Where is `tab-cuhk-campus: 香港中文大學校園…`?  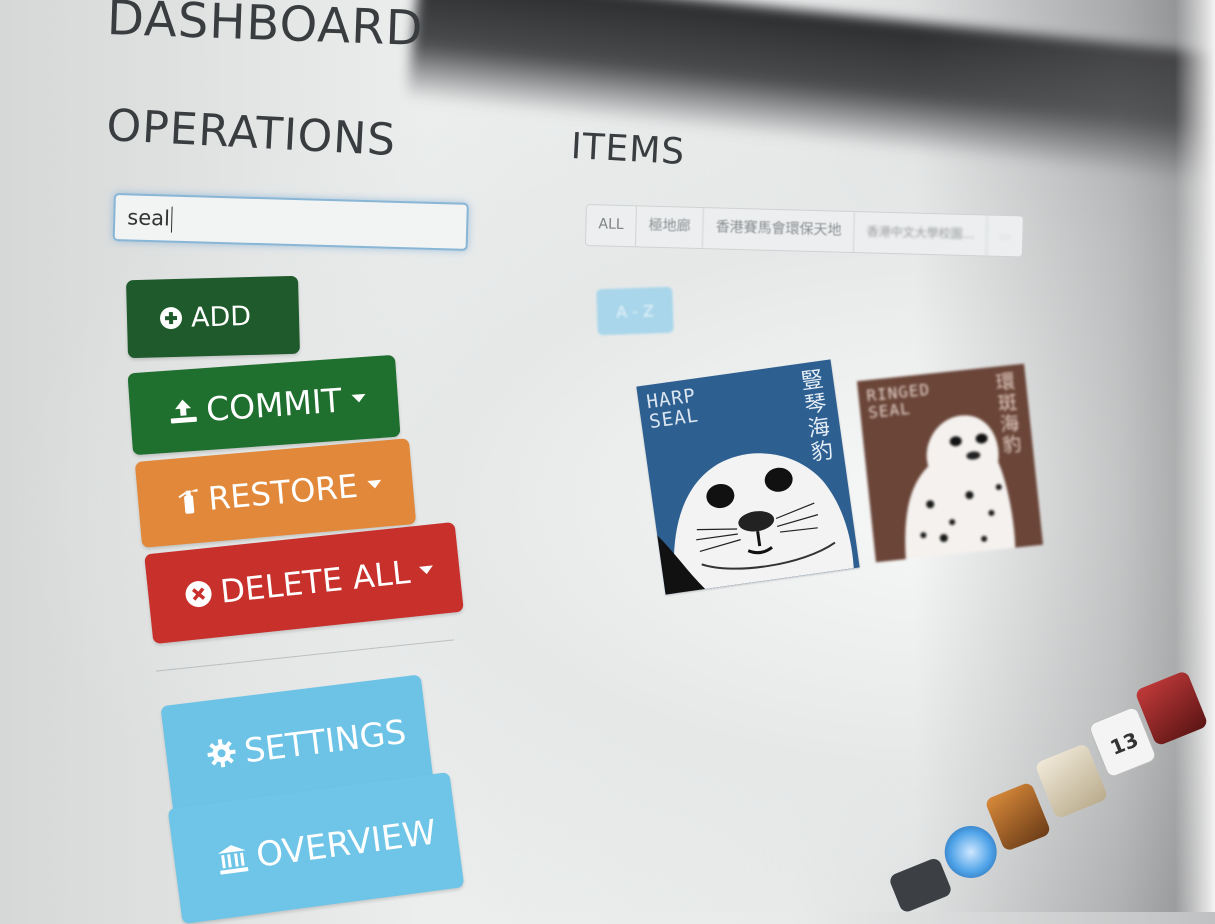 tab-cuhk-campus: 香港中文大學校園… is located at coordinates (921, 234).